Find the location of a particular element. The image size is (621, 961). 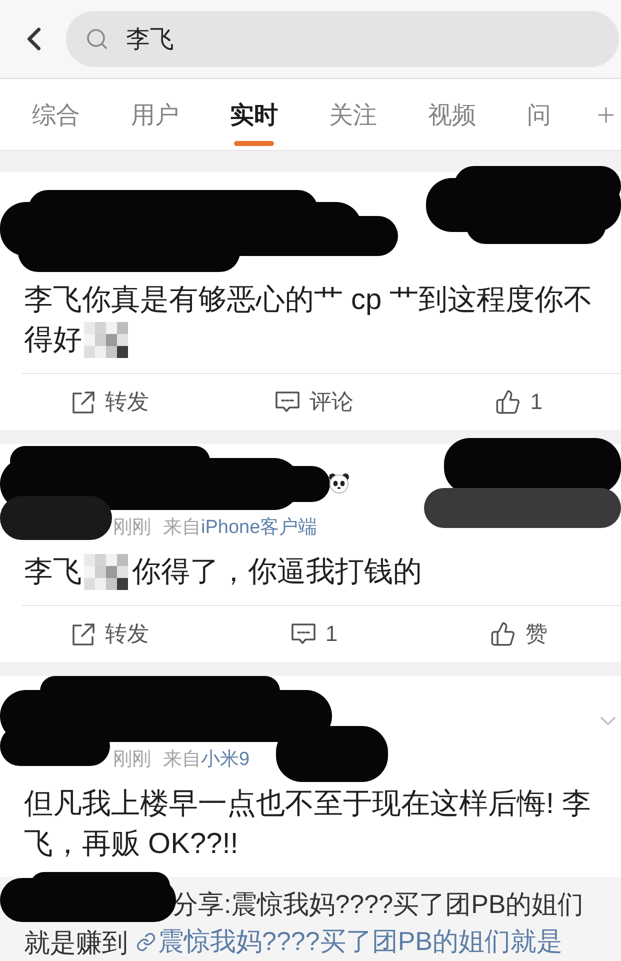

like-button: 赞 is located at coordinates (519, 634).